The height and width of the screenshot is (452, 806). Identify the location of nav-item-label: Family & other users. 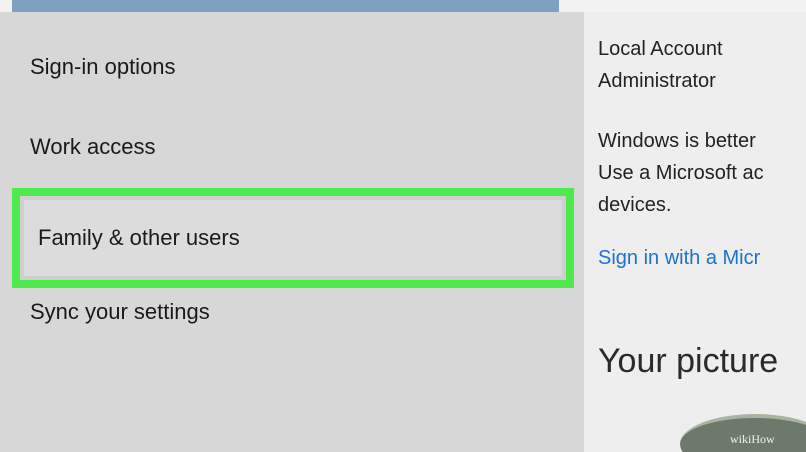
(139, 237).